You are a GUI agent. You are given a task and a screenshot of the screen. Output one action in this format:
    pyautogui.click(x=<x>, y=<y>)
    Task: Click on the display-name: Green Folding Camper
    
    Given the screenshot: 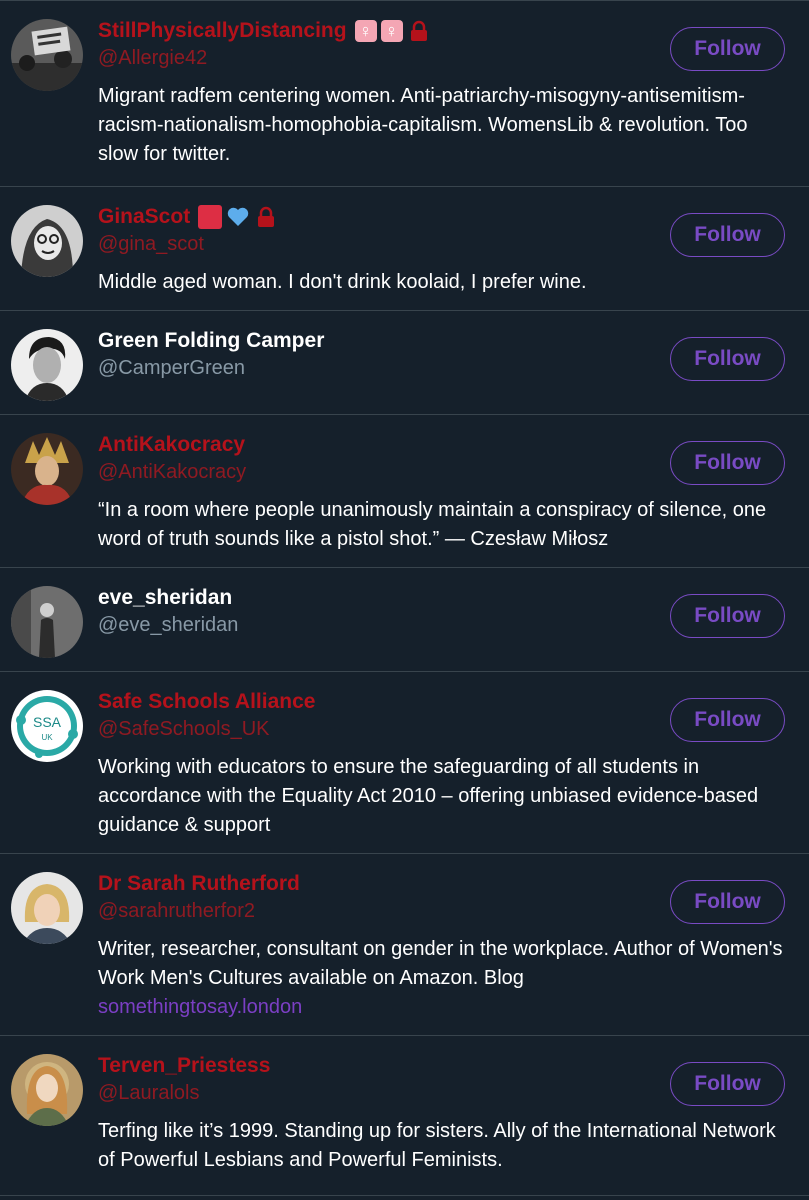 What is the action you would take?
    pyautogui.click(x=211, y=341)
    